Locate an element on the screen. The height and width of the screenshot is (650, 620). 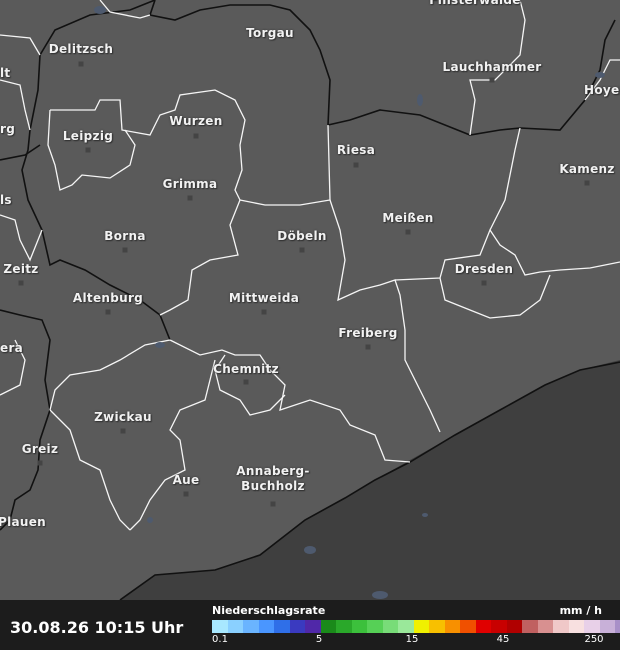
legend-tick-label: 250 is located at coordinates (594, 639).